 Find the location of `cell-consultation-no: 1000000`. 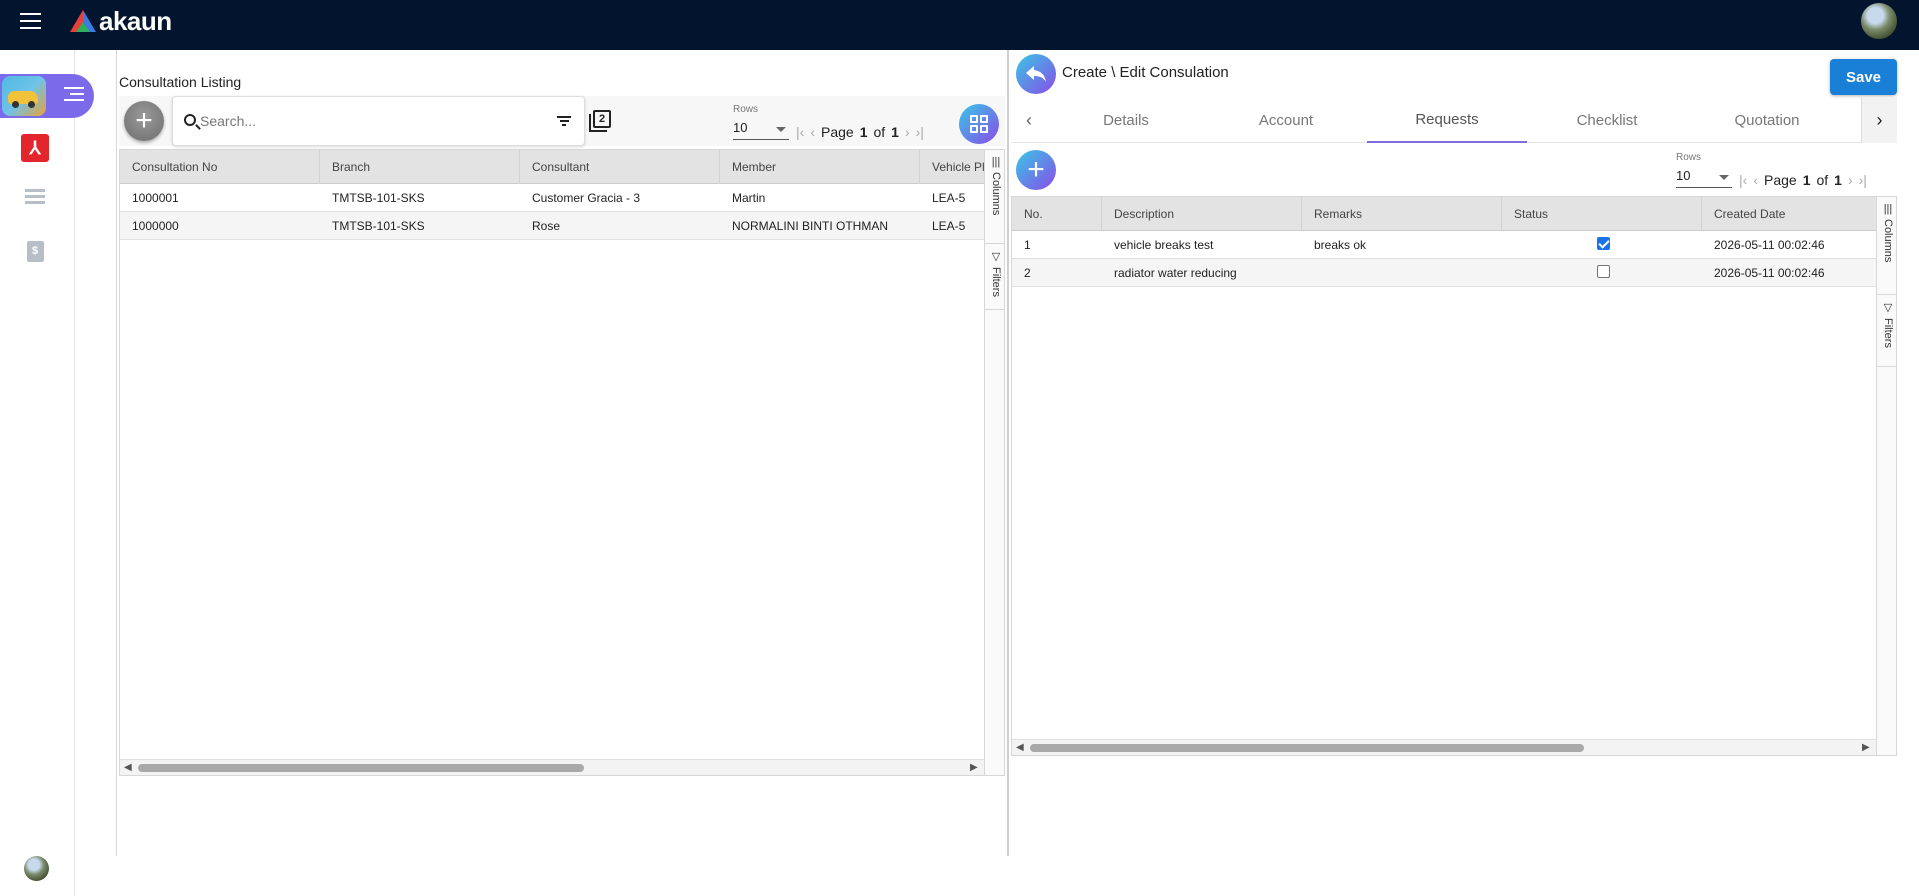

cell-consultation-no: 1000000 is located at coordinates (155, 226).